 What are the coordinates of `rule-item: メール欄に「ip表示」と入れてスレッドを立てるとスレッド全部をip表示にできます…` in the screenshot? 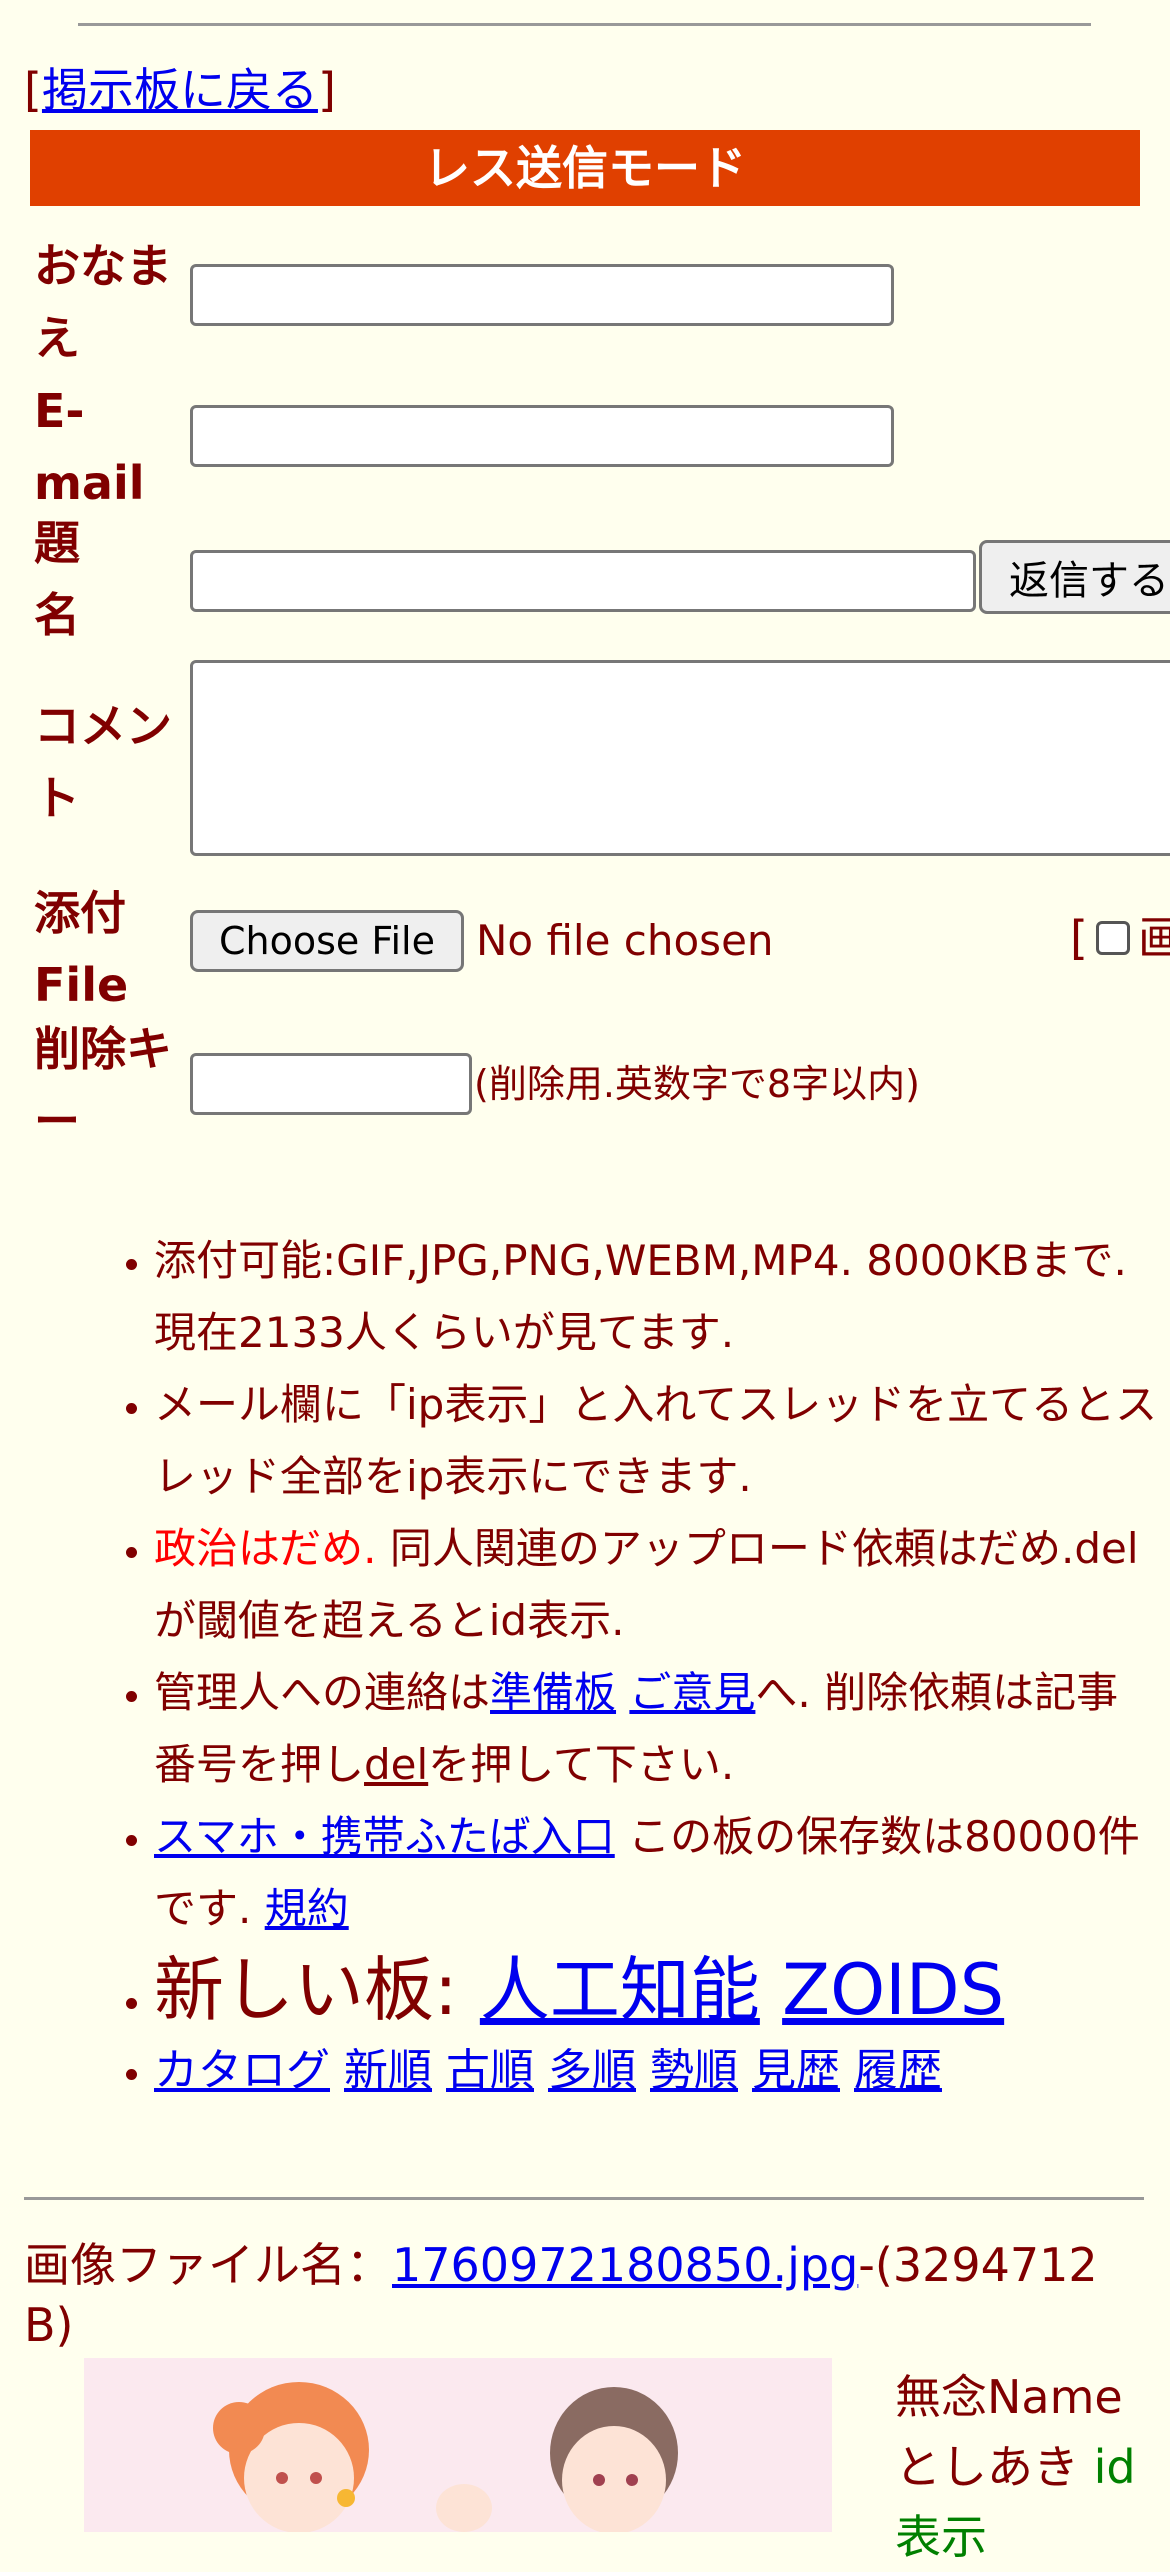 It's located at (657, 1441).